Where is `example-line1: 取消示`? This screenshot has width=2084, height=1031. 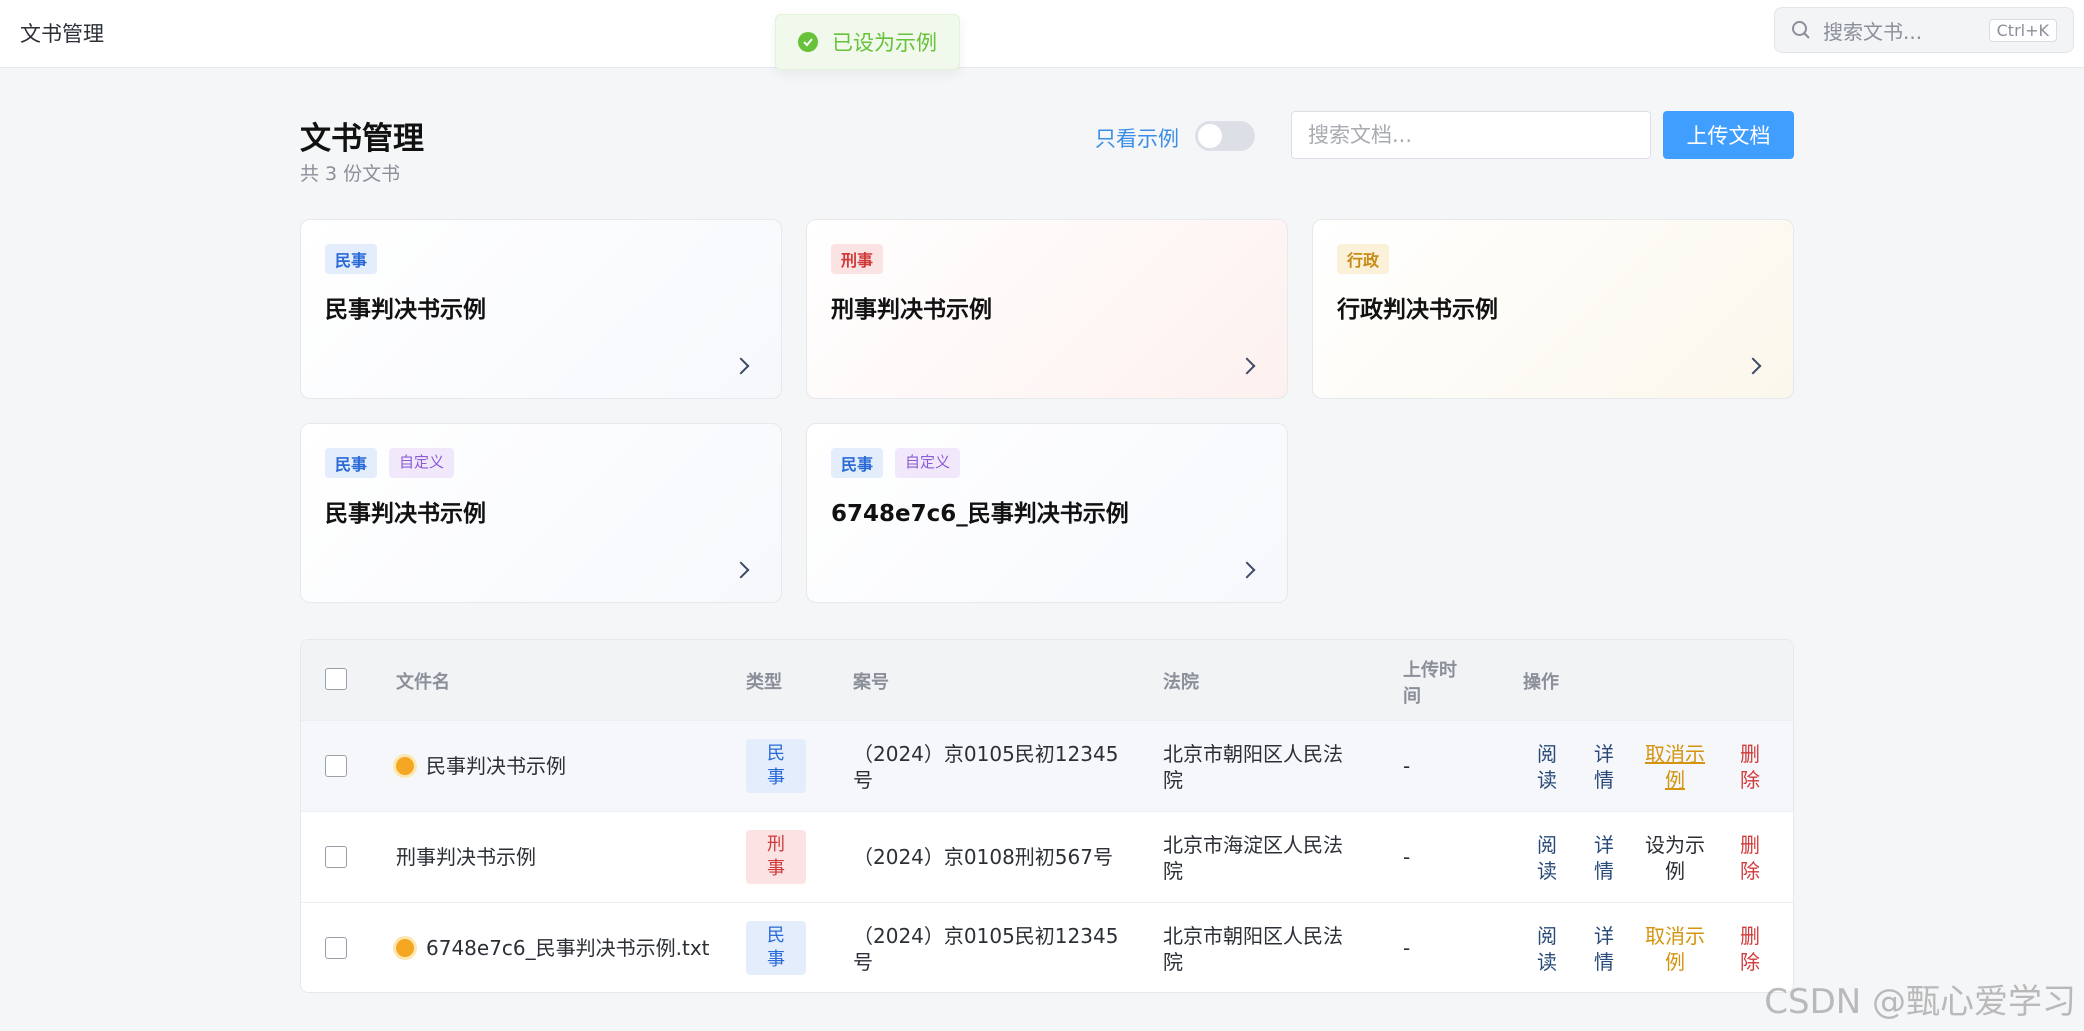 example-line1: 取消示 is located at coordinates (1675, 936).